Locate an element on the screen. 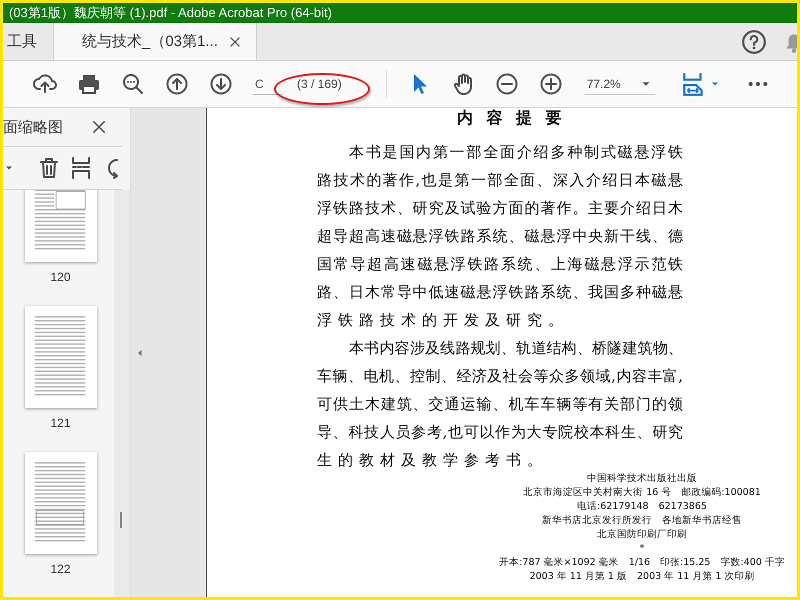  imprint-line: 开本:787 毫米×1092 毫米 1/16 印张:15.25 字数:400 千字 is located at coordinates (642, 563).